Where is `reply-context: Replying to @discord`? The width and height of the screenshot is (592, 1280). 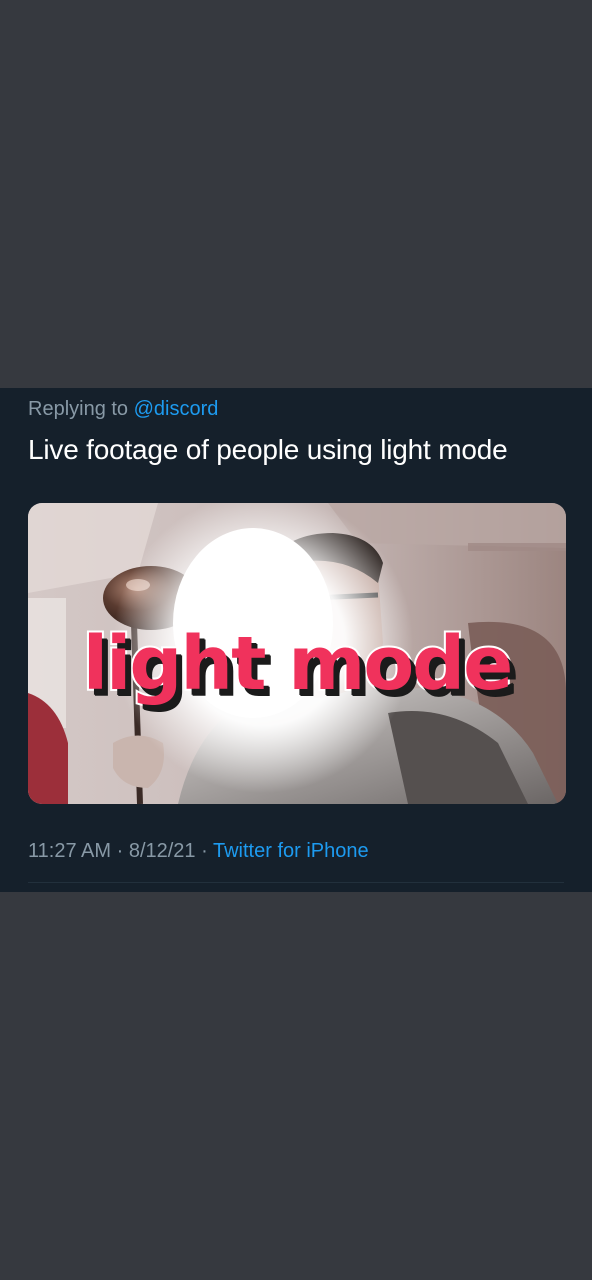 reply-context: Replying to @discord is located at coordinates (123, 409).